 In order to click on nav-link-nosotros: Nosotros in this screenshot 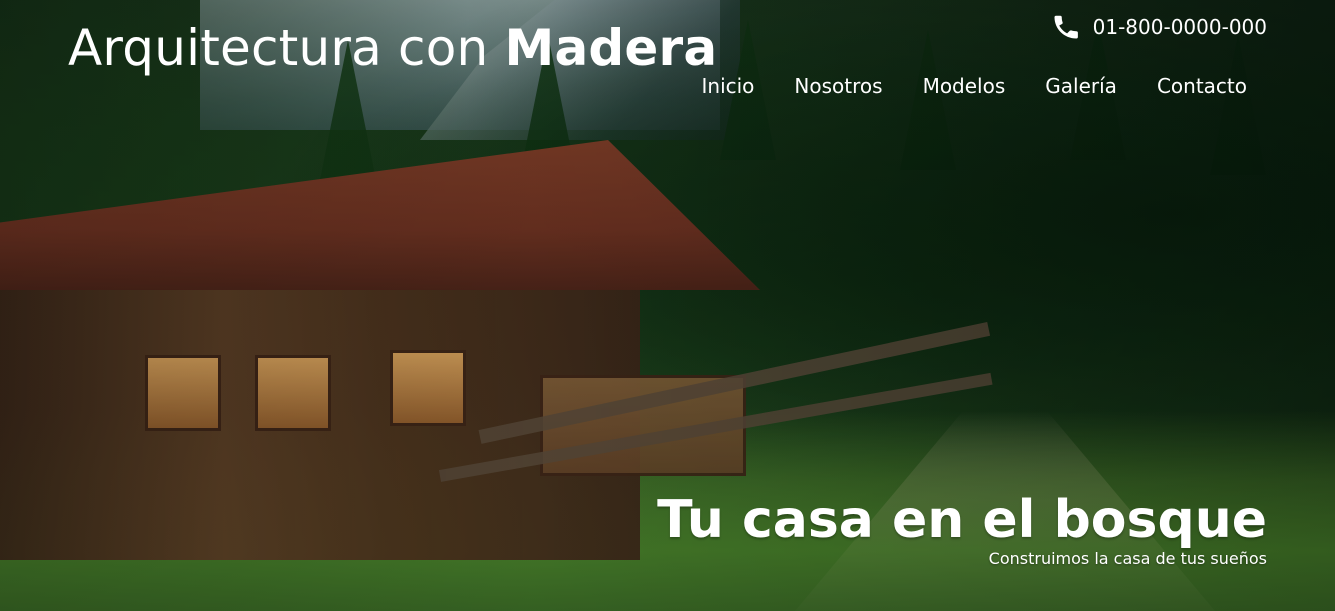, I will do `click(838, 86)`.